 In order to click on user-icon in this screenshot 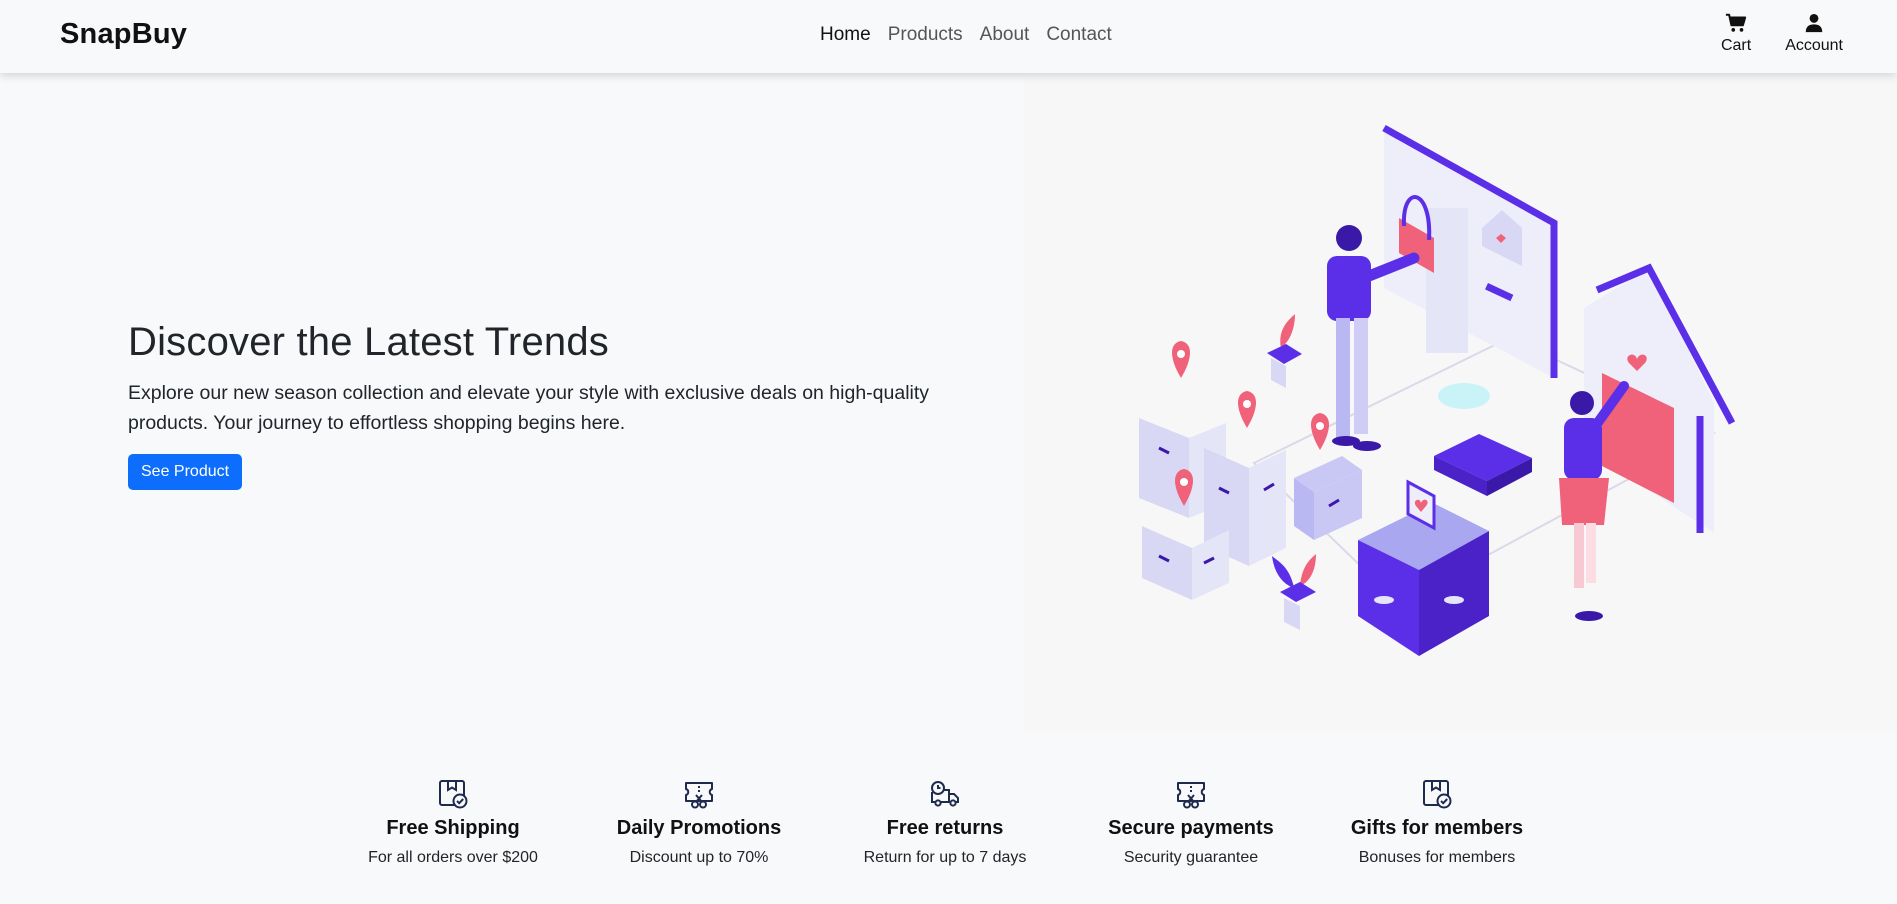, I will do `click(1814, 23)`.